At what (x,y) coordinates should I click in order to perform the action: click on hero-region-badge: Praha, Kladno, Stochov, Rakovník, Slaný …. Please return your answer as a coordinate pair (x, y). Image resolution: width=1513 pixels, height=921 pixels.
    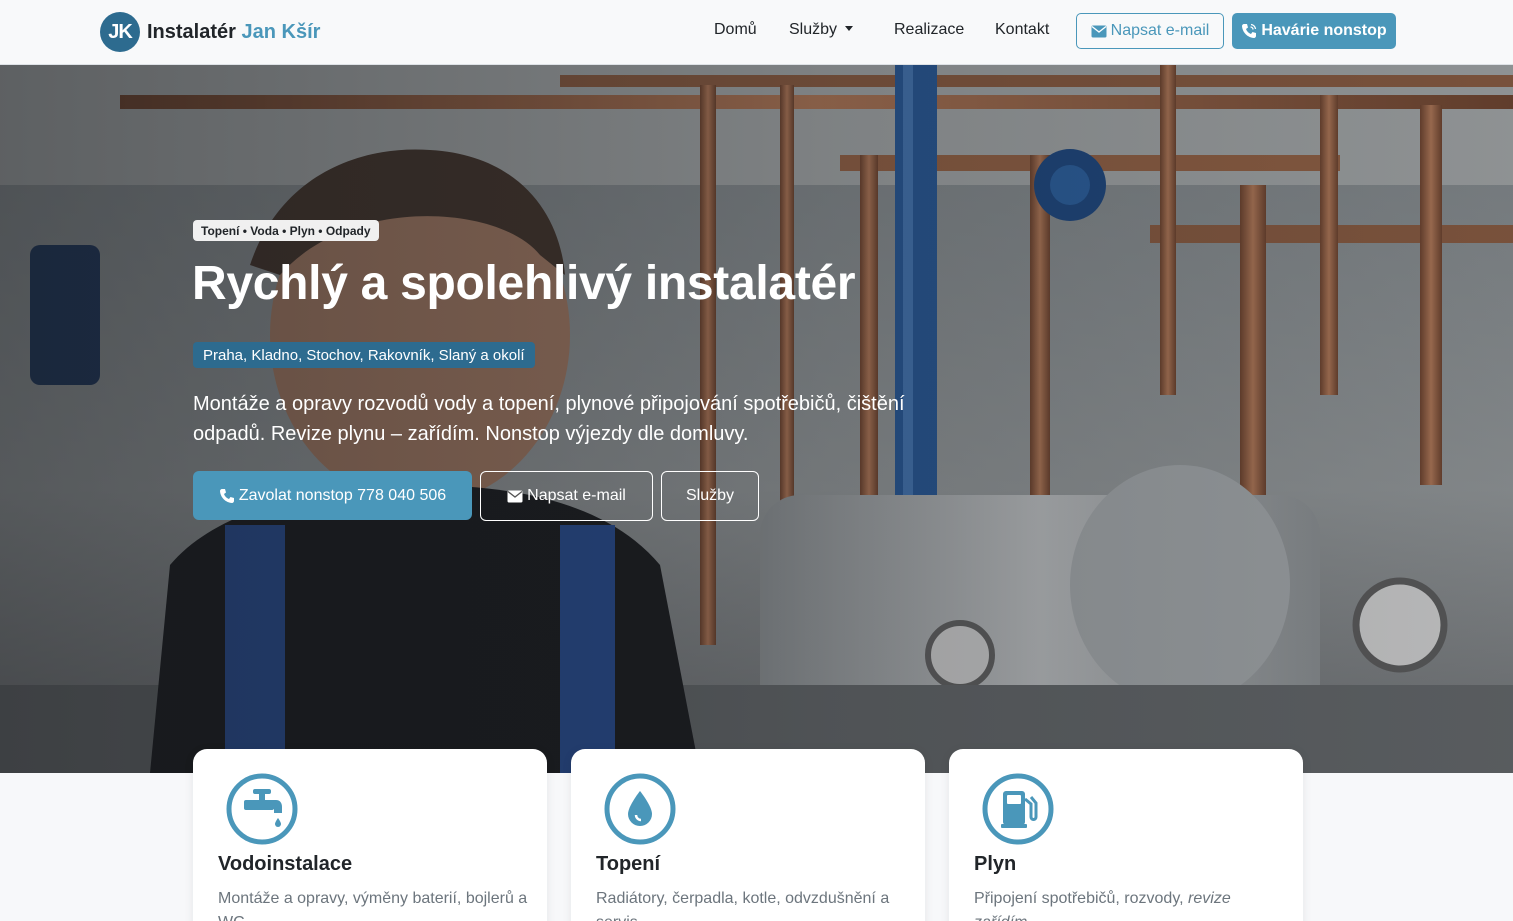
    Looking at the image, I should click on (364, 355).